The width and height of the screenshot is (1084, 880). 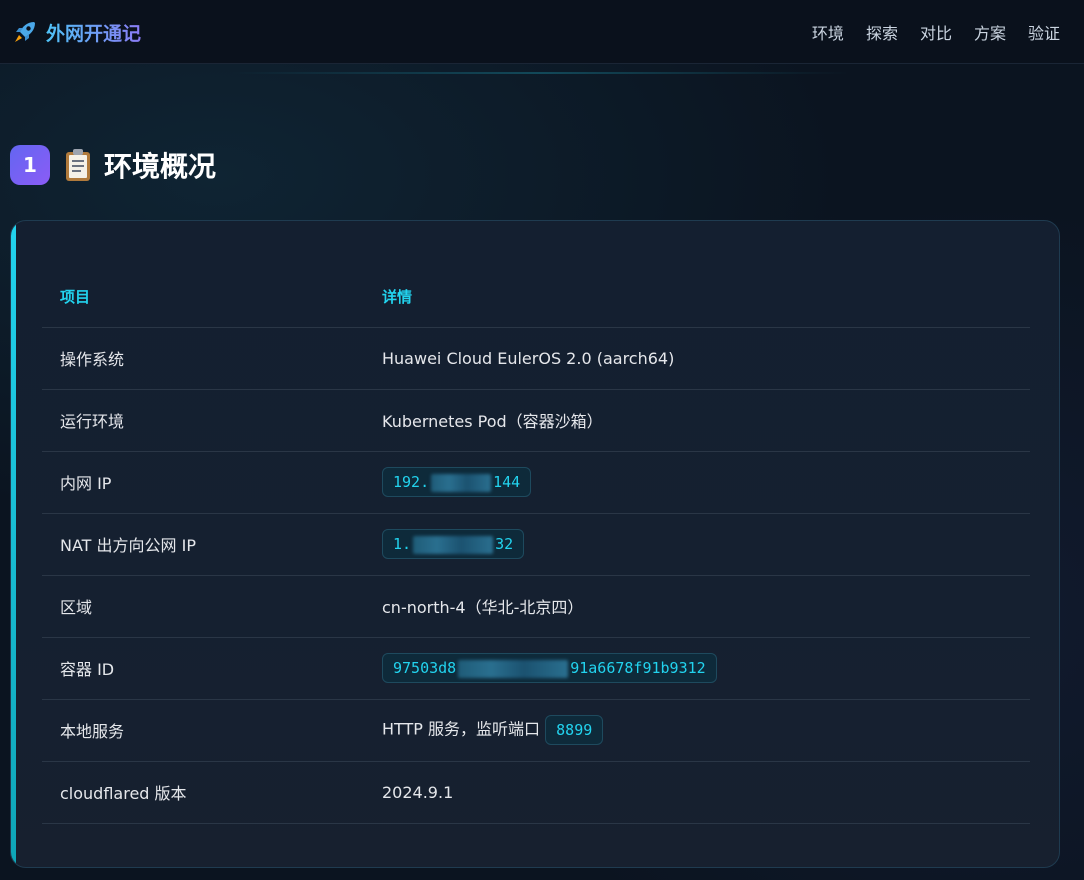 I want to click on nav-link-compare: 对比, so click(x=936, y=32).